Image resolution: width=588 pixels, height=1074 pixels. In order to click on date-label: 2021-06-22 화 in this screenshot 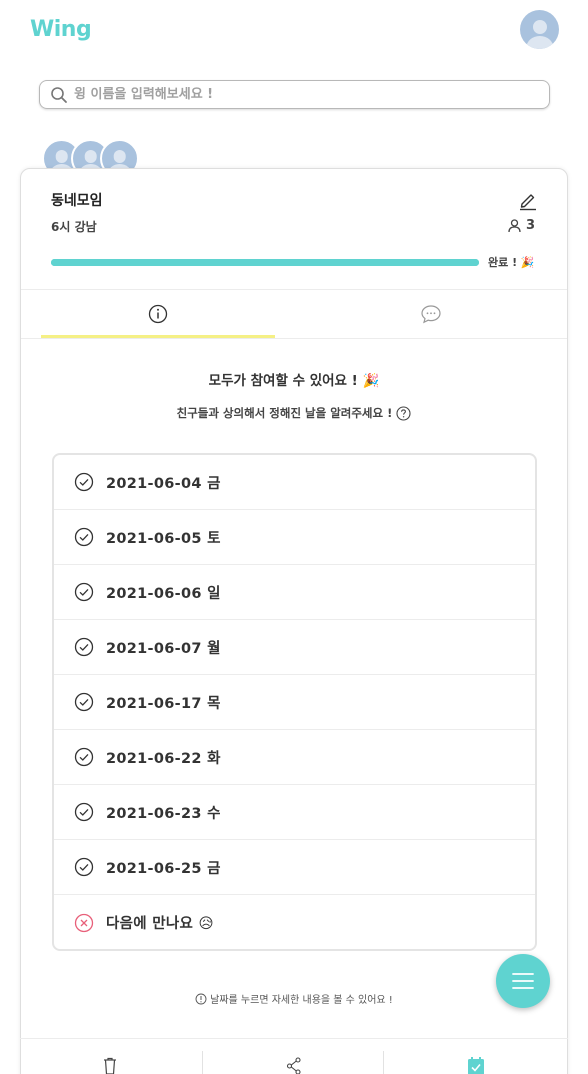, I will do `click(163, 758)`.